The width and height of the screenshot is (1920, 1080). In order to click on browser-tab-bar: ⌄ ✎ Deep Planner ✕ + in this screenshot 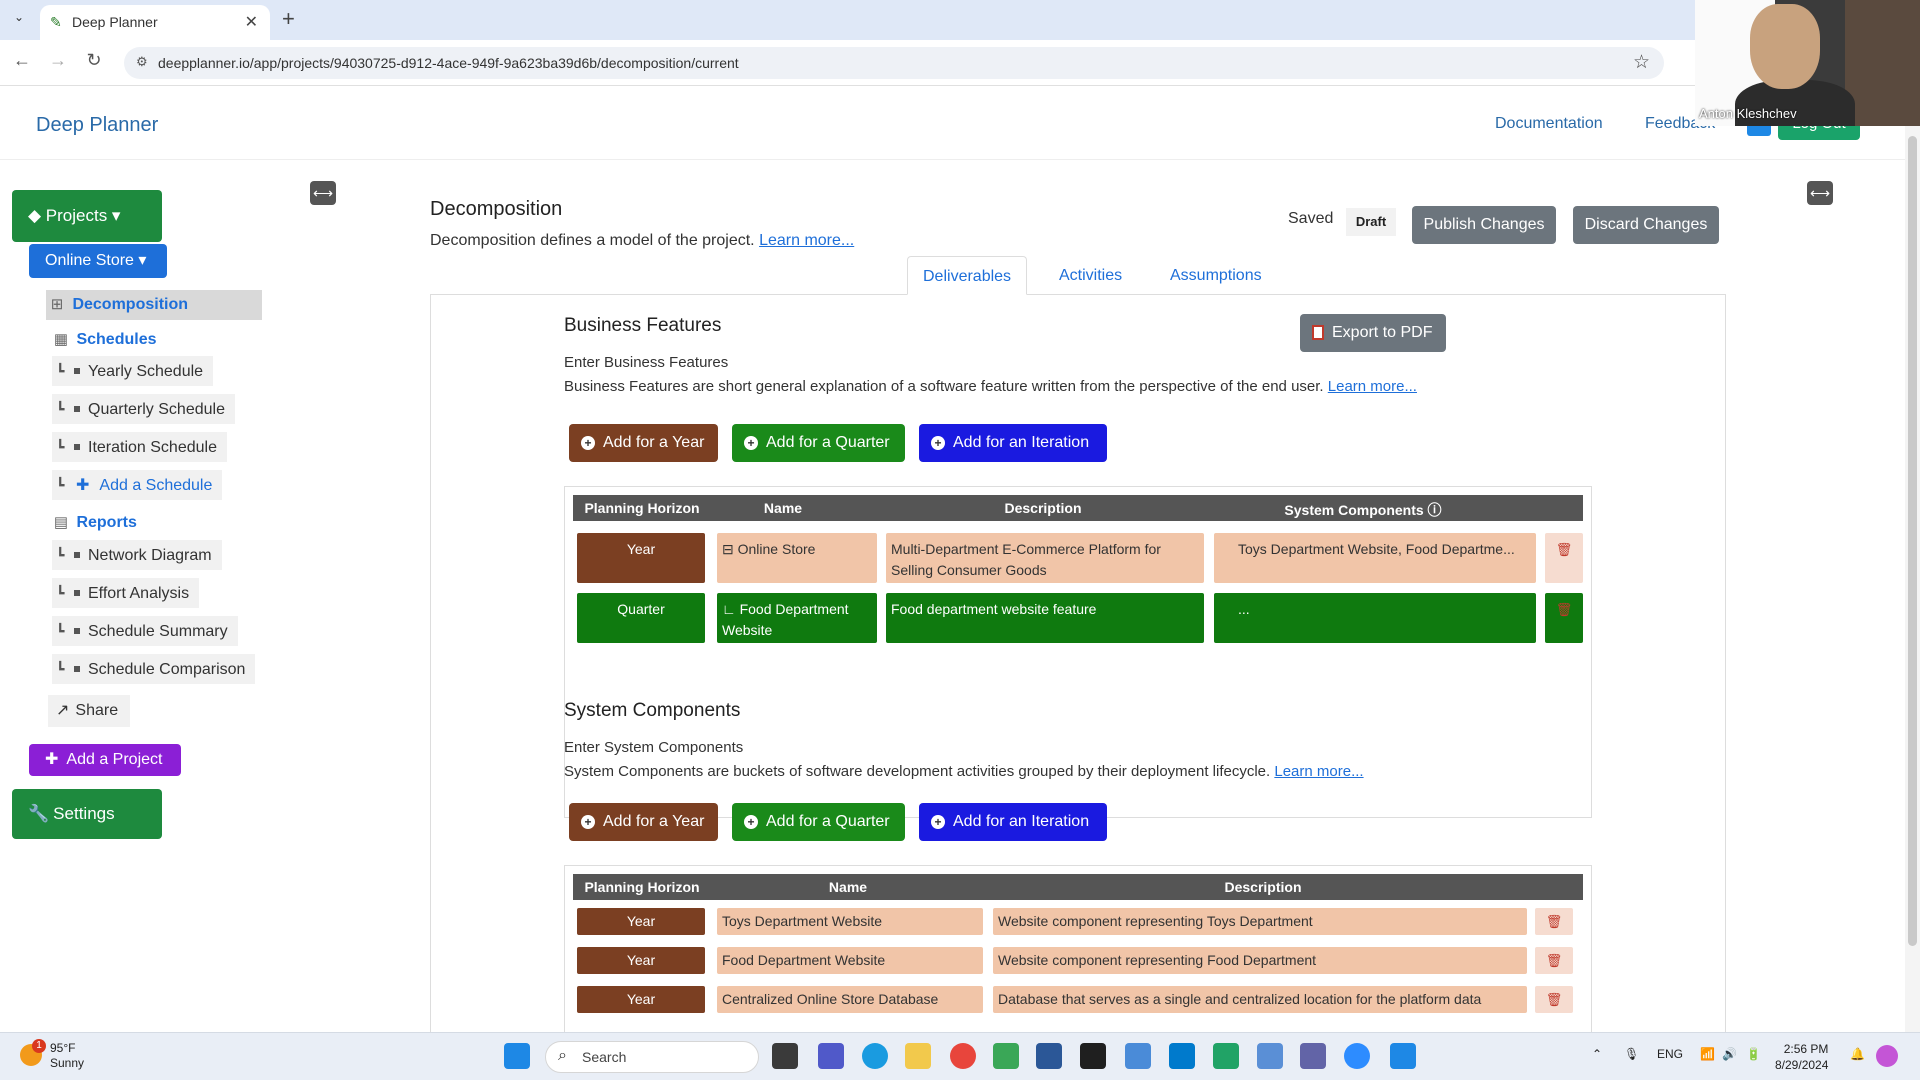, I will do `click(960, 20)`.